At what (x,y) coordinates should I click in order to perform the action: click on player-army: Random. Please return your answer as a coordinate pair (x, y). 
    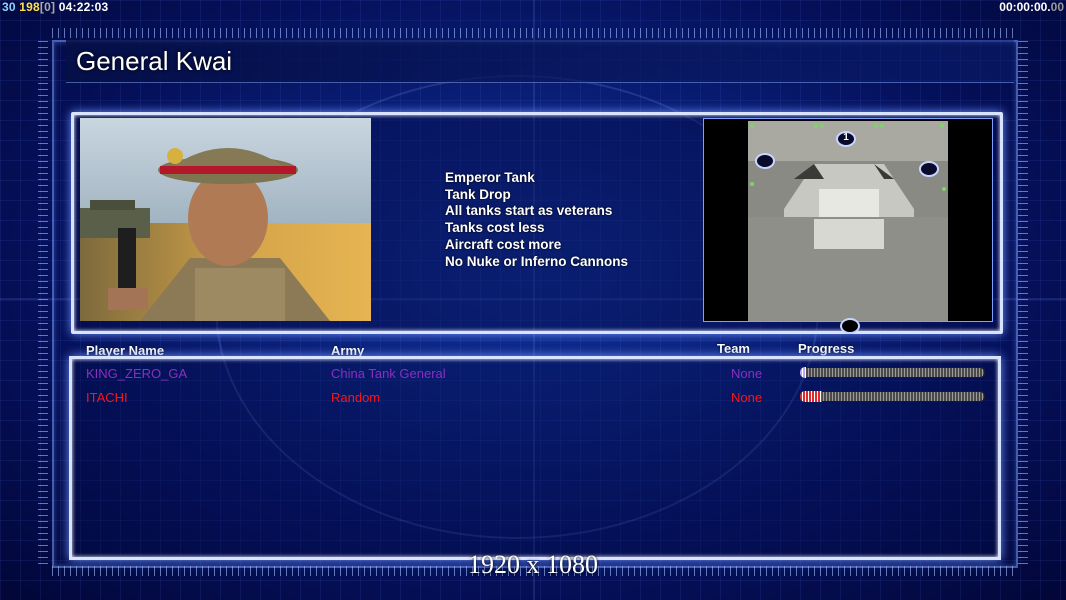
    Looking at the image, I should click on (356, 397).